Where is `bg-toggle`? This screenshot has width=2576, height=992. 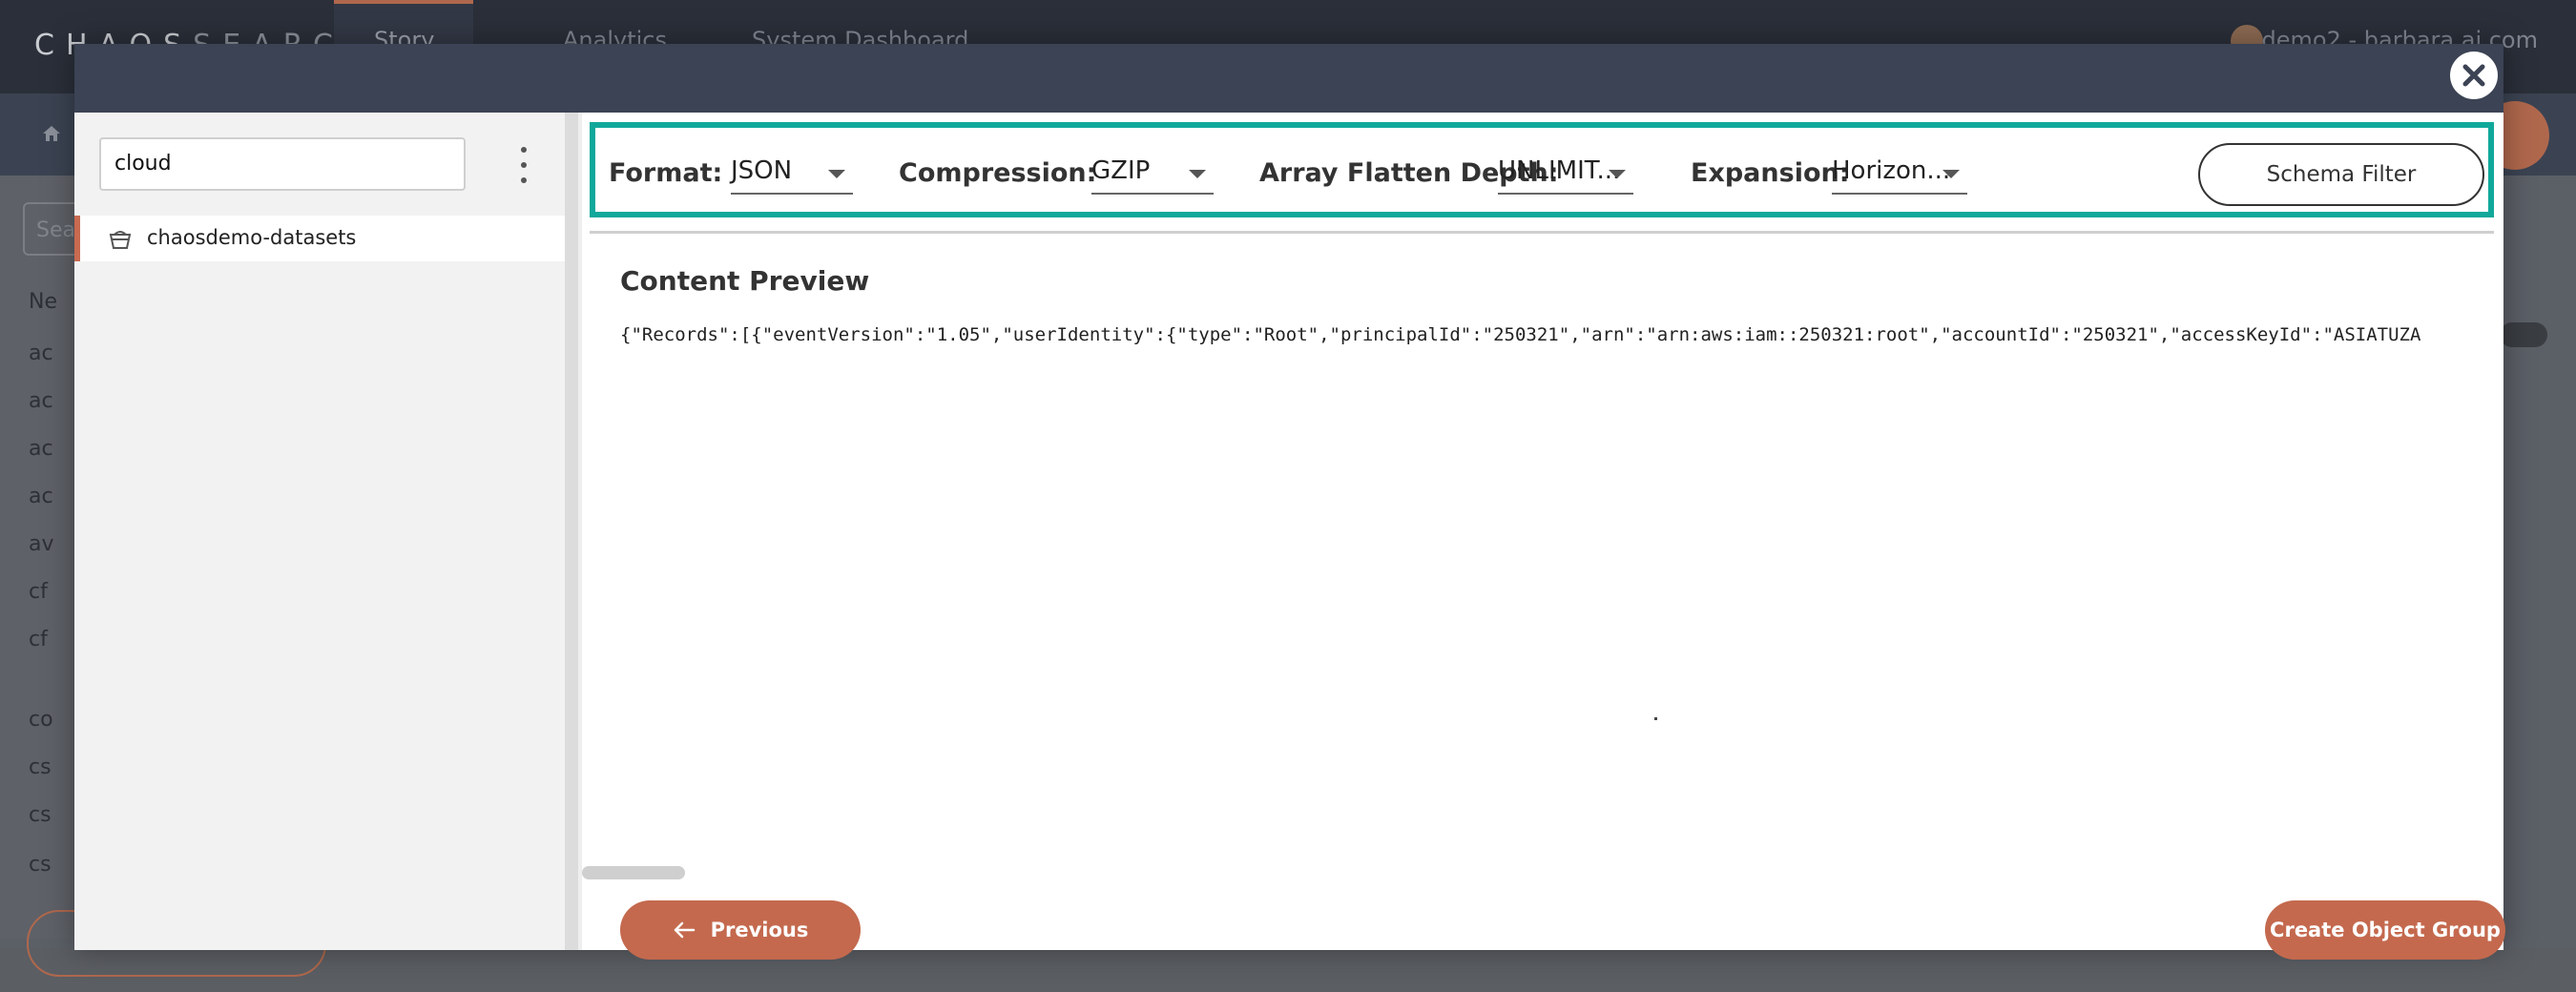 bg-toggle is located at coordinates (2523, 334).